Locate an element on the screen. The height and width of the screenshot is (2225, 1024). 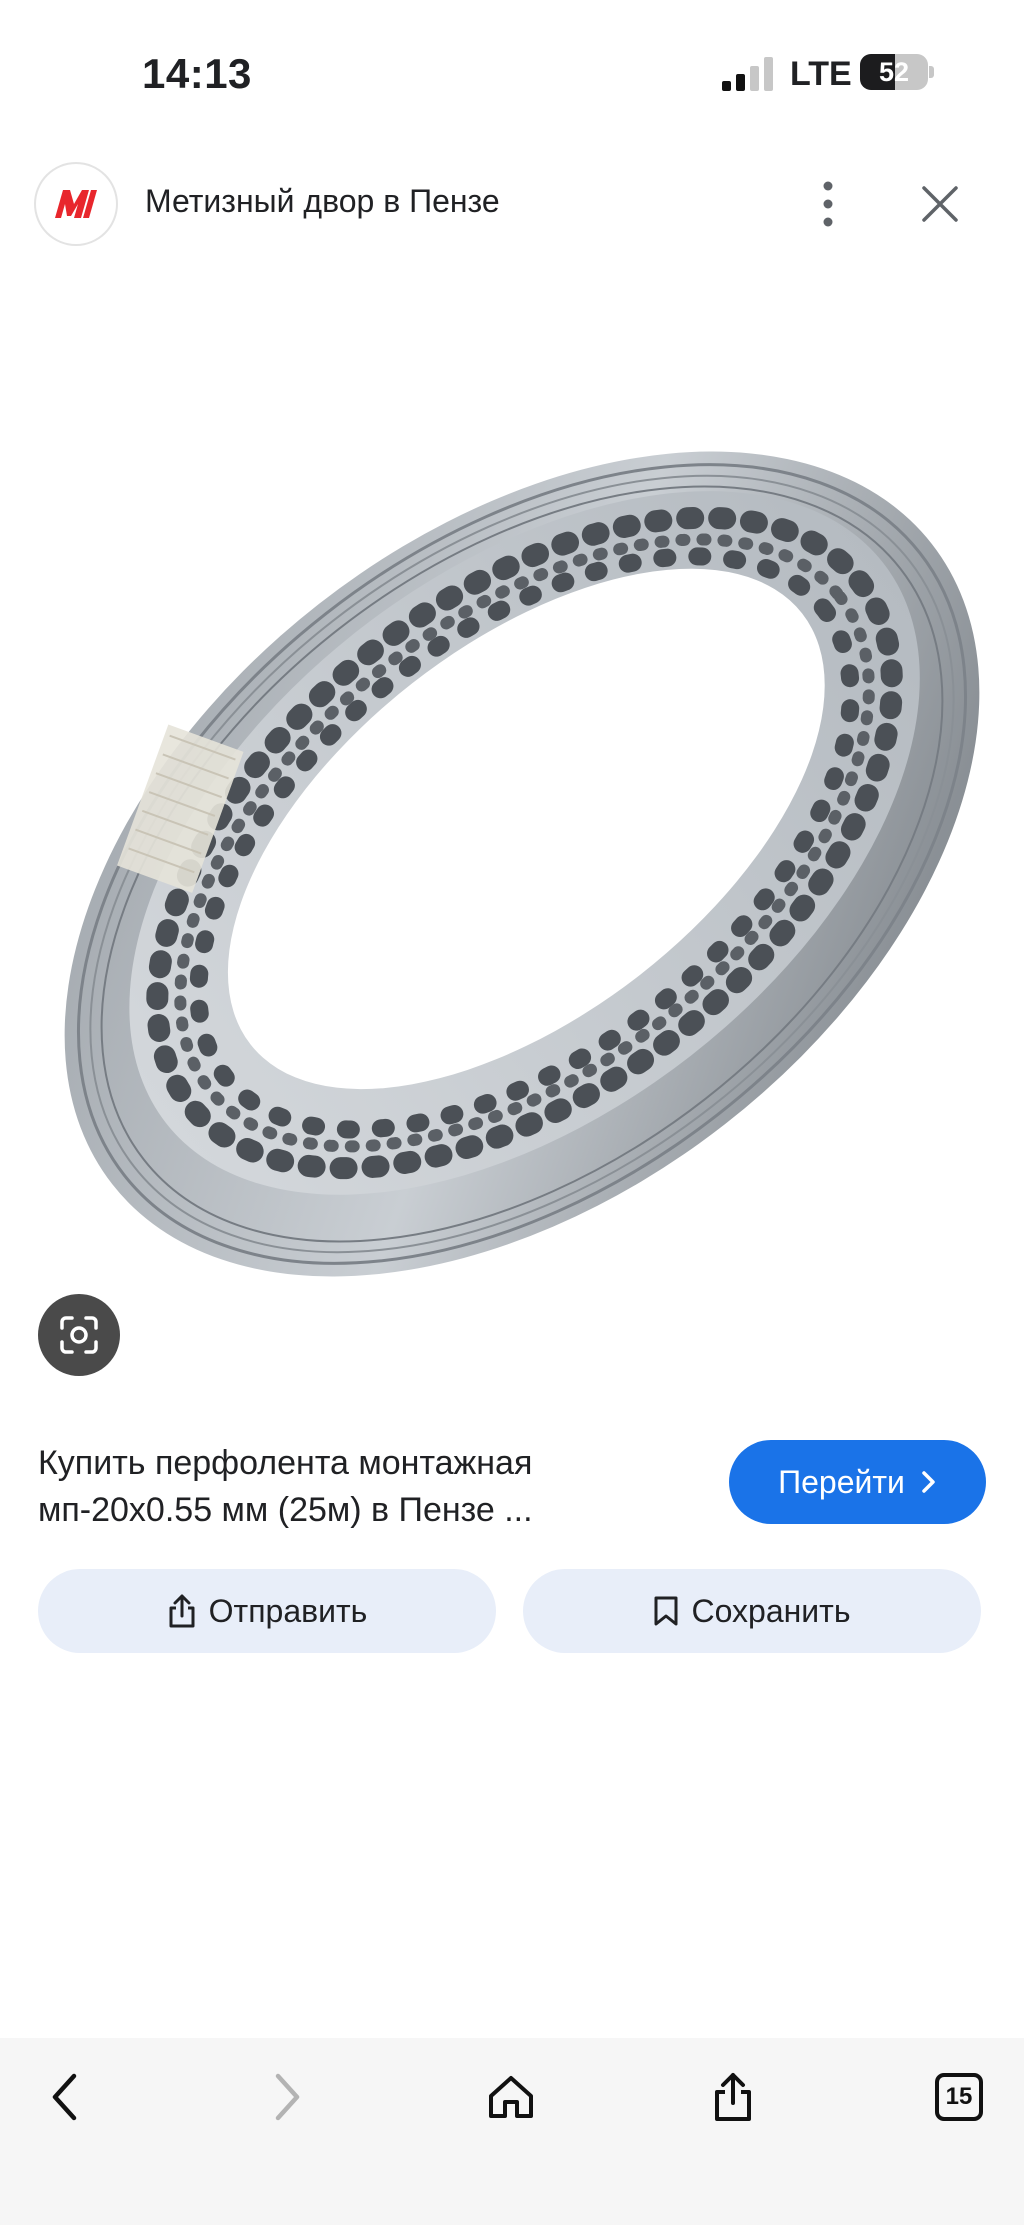
google-lens-icon is located at coordinates (79, 1335).